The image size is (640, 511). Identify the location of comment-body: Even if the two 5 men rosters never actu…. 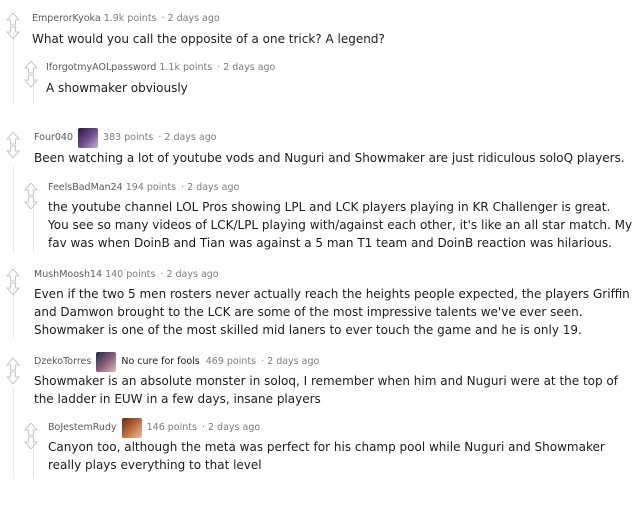
(332, 312).